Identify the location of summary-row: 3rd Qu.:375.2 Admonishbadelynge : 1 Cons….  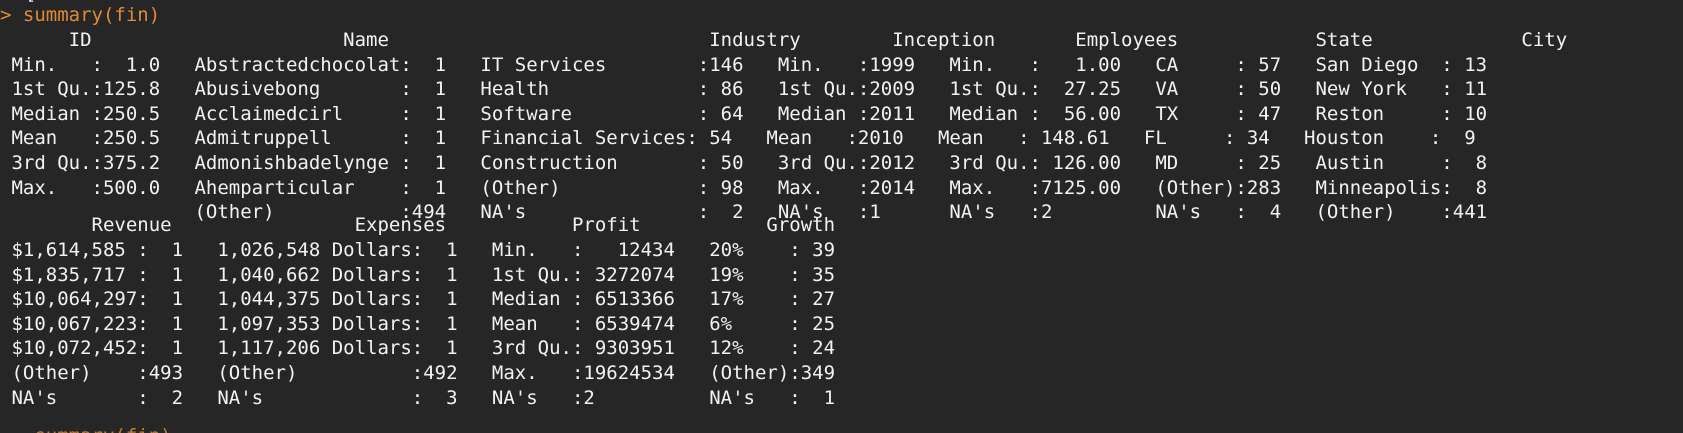
(755, 163).